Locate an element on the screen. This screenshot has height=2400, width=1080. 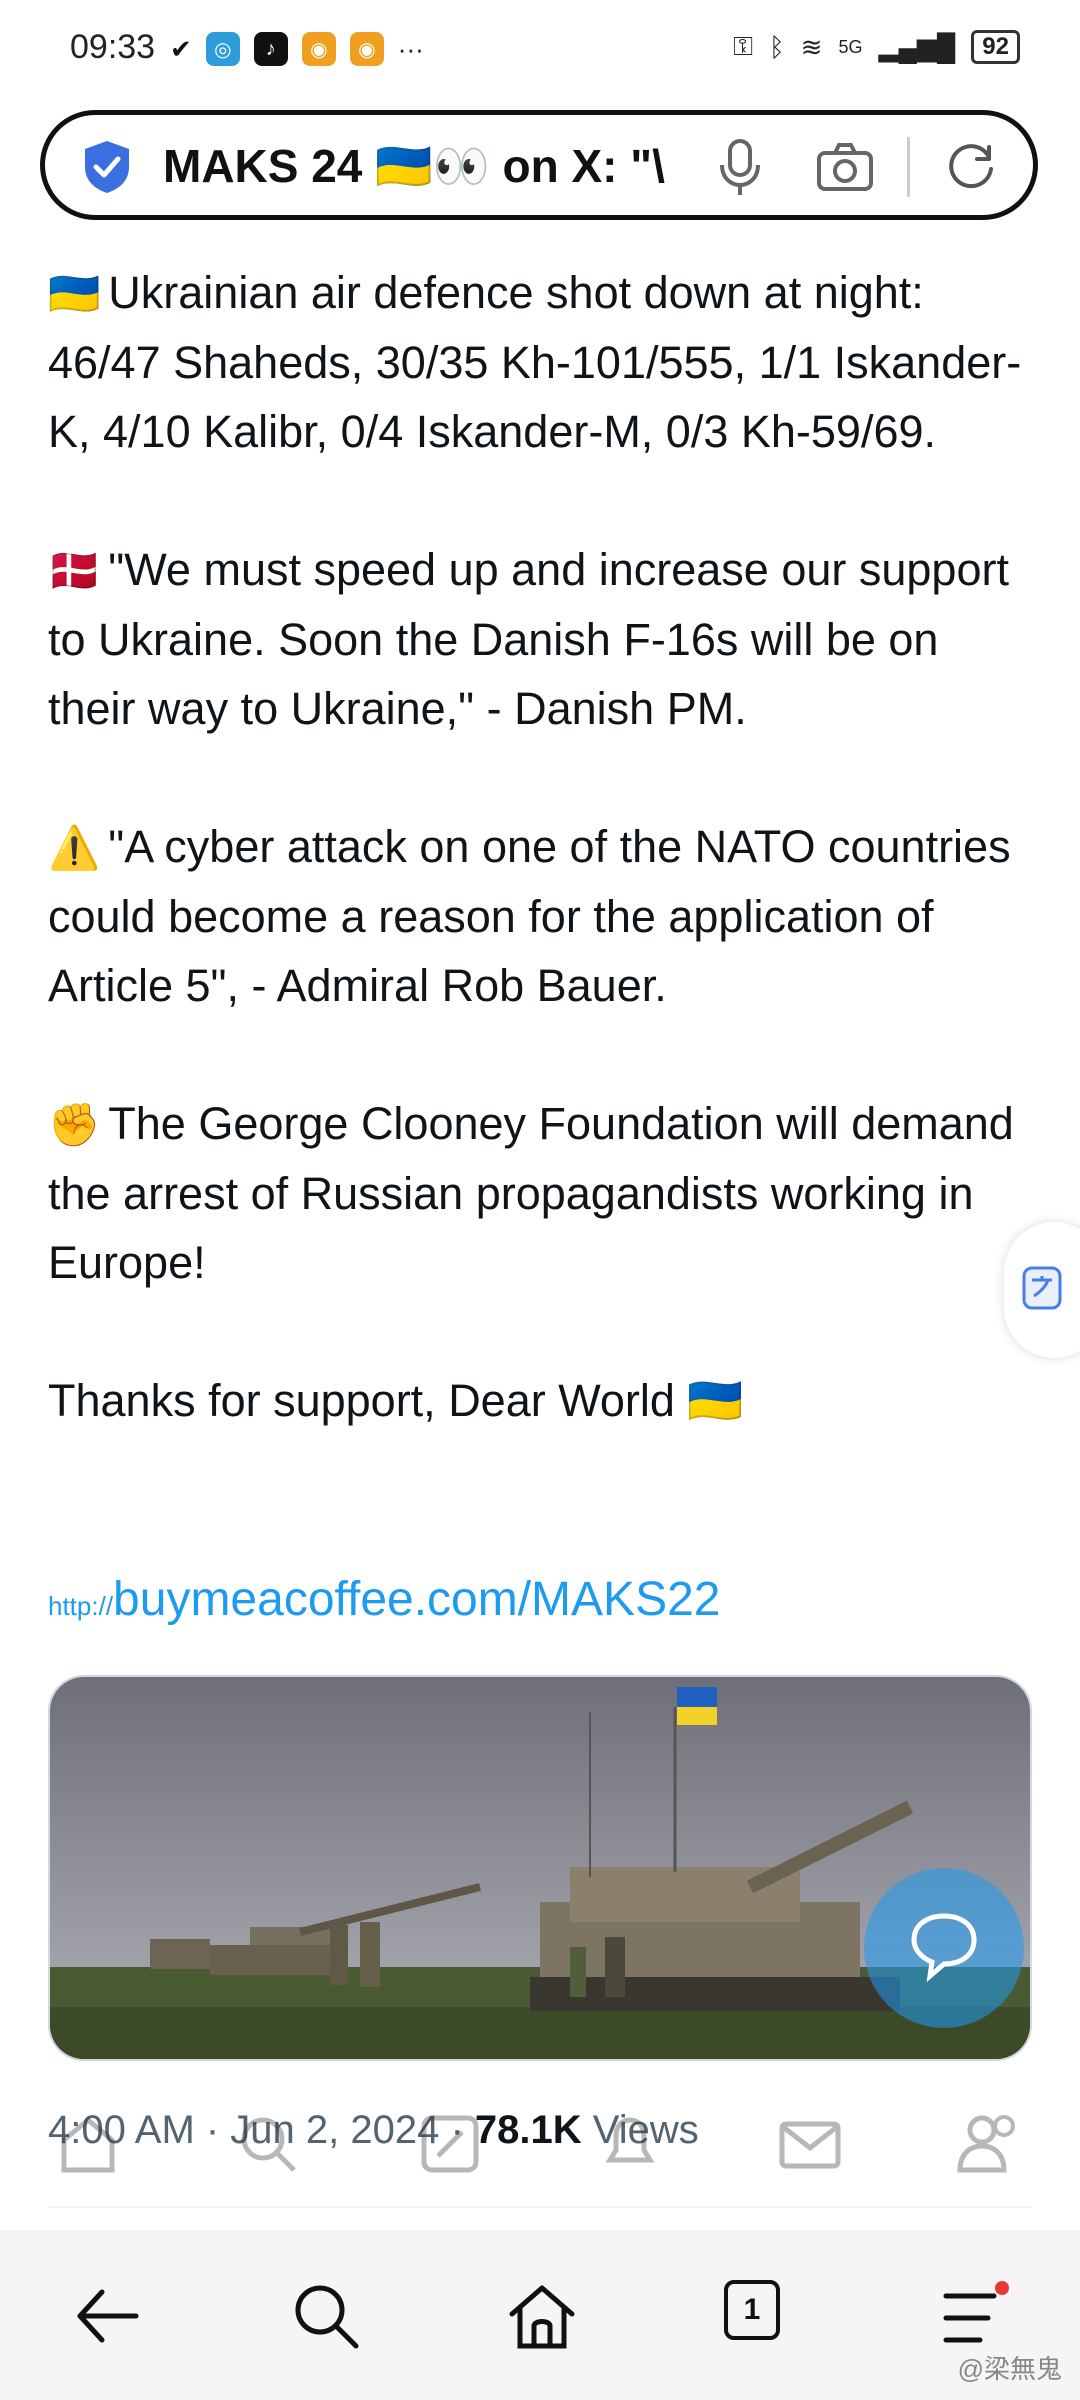
compose-icon is located at coordinates (450, 2144).